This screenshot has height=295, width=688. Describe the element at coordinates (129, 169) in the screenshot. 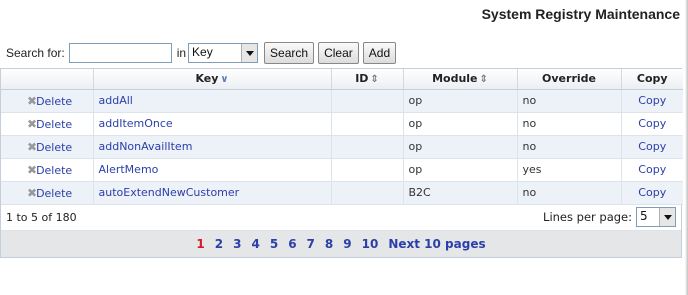

I see `key-link: AlertMemo` at that location.